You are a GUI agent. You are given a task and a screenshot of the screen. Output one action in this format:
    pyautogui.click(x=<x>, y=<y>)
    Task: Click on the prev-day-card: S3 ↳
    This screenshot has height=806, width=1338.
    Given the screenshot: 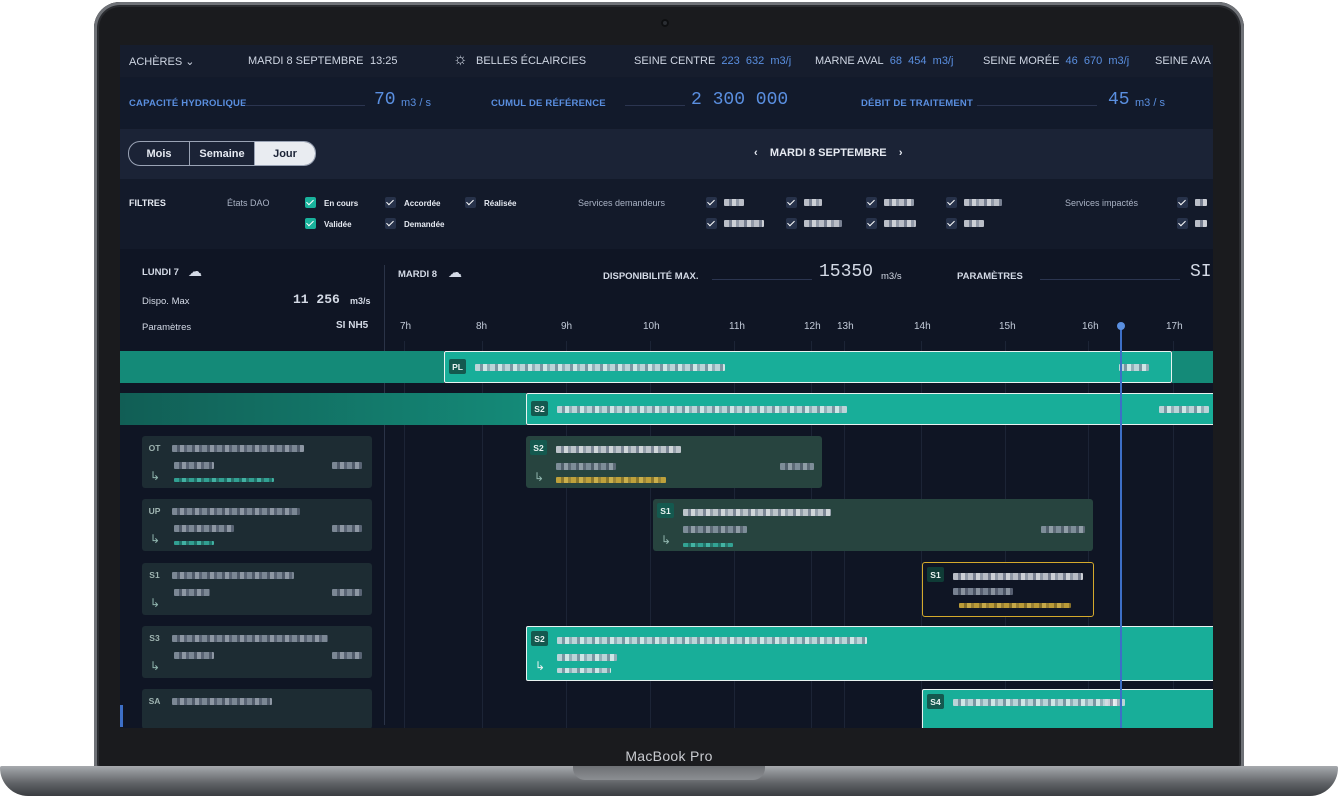 What is the action you would take?
    pyautogui.click(x=257, y=652)
    